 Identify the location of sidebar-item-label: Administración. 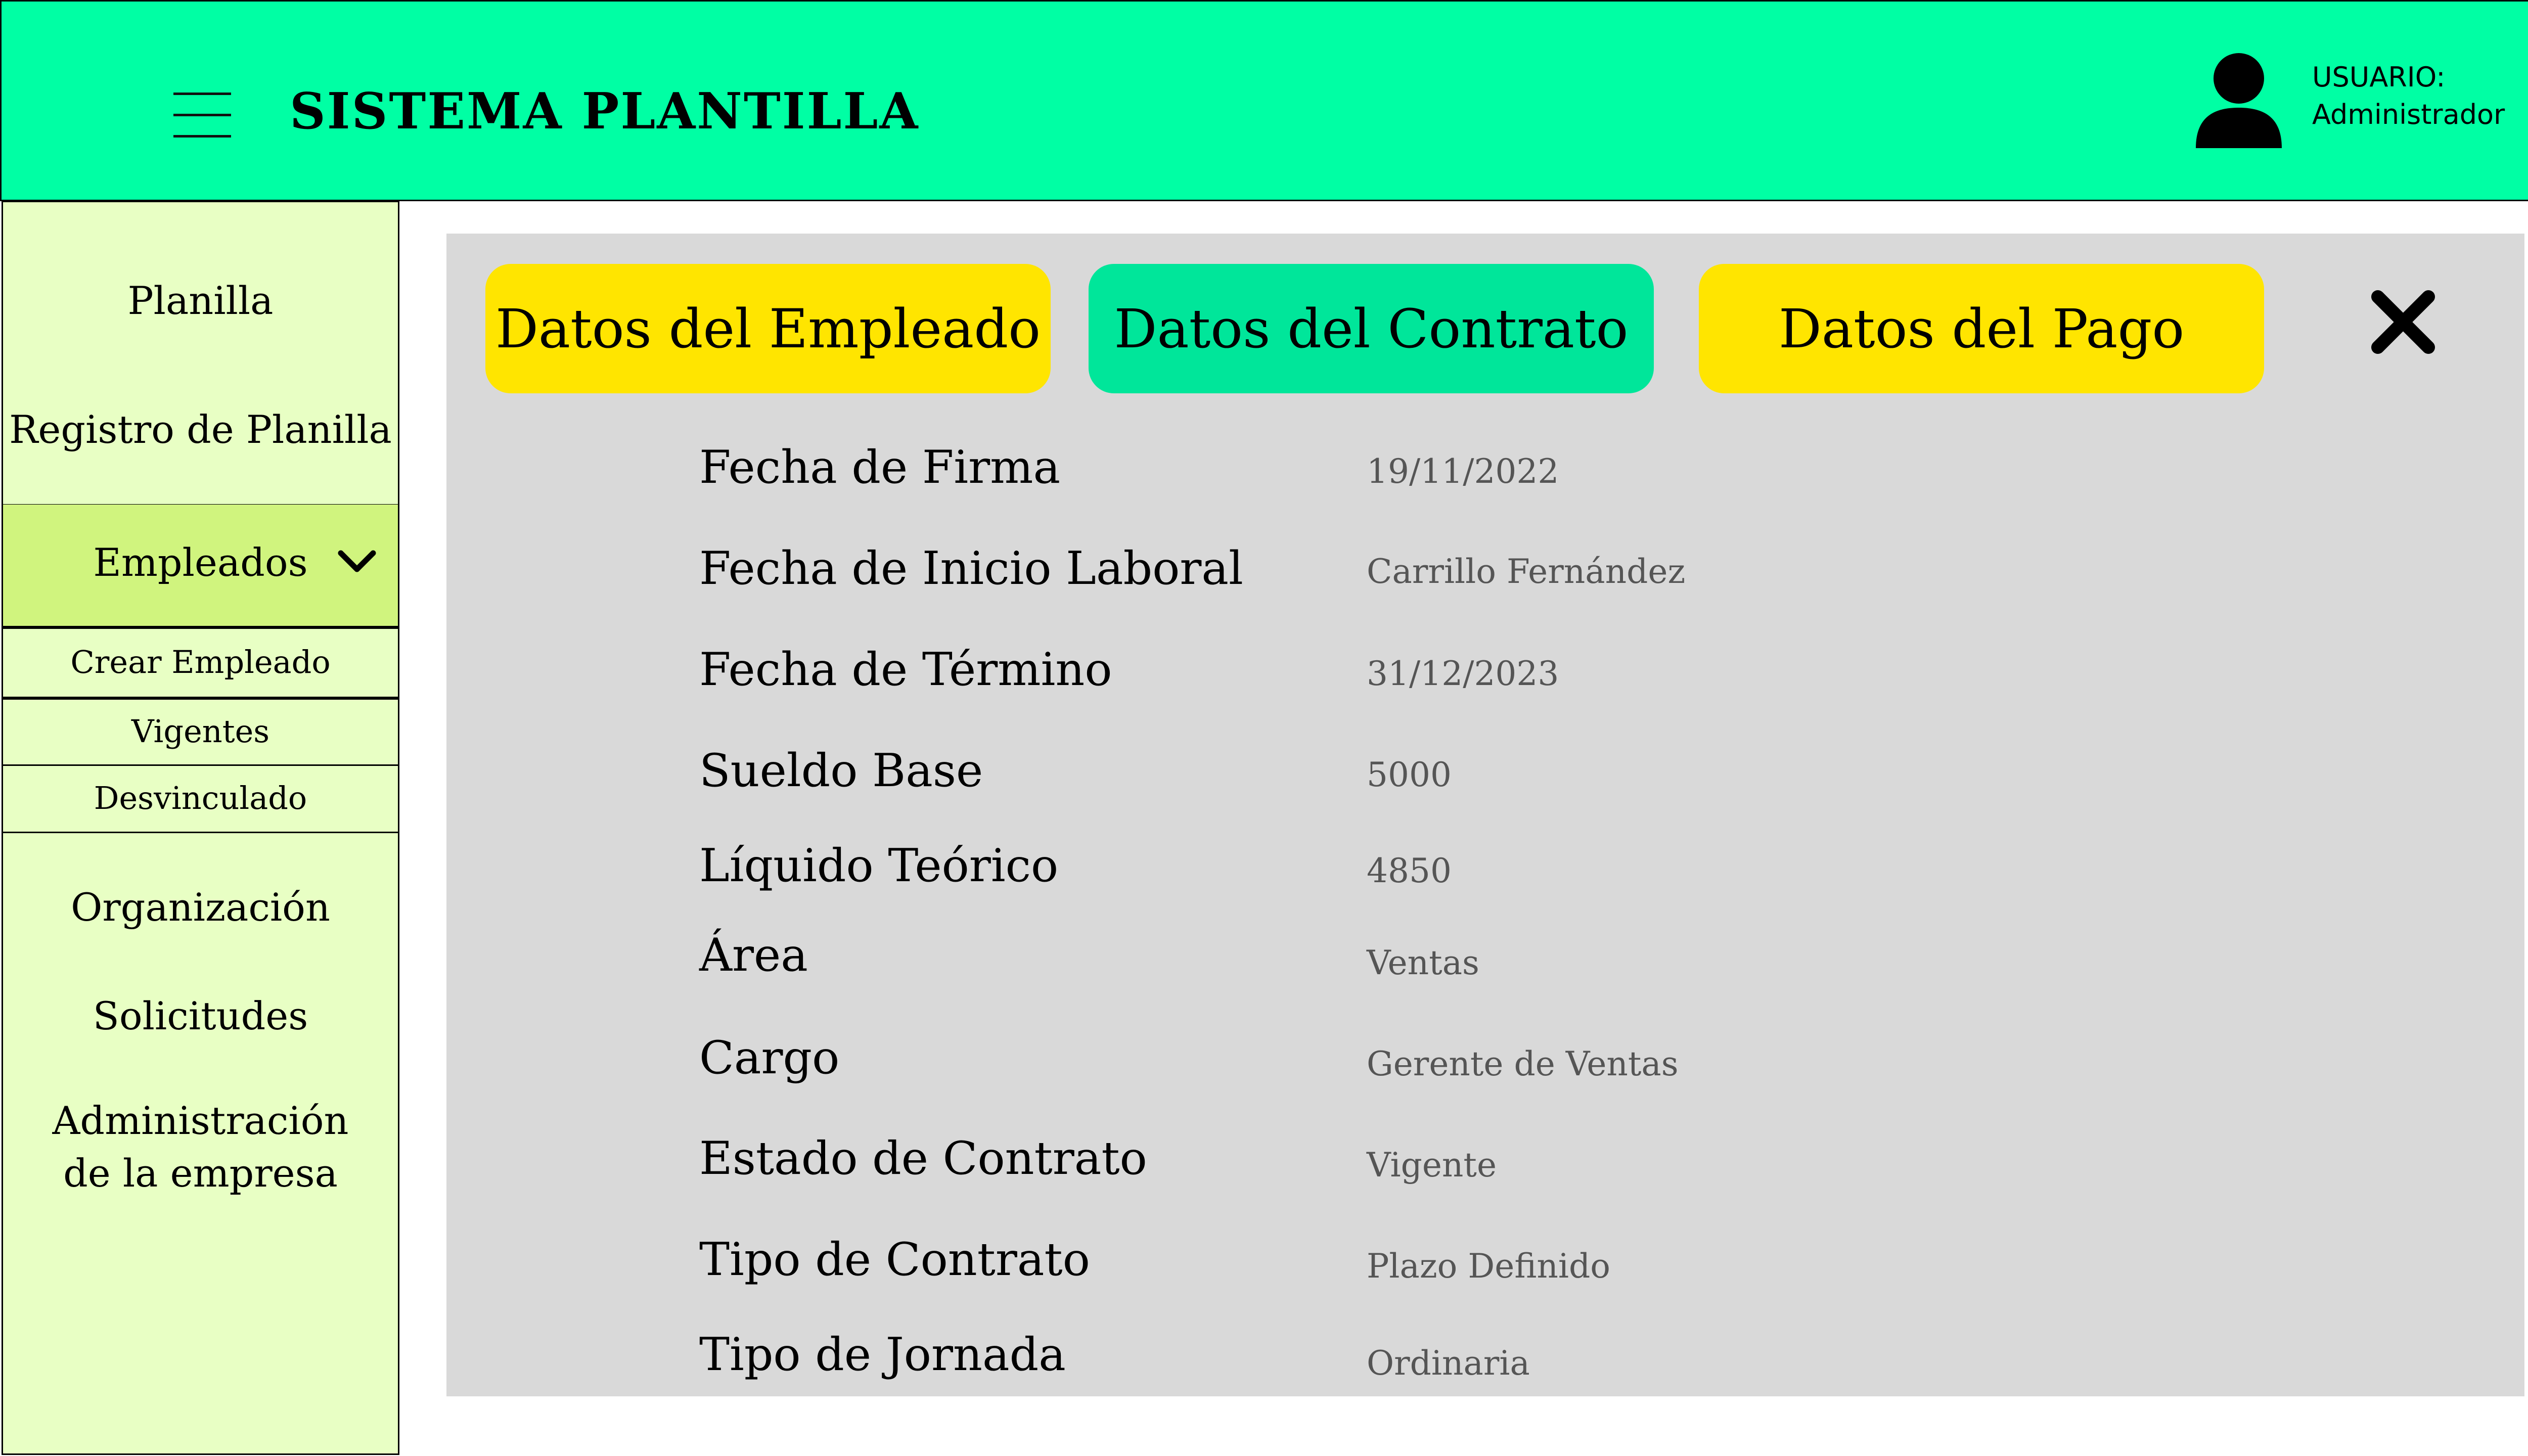
(201, 1120).